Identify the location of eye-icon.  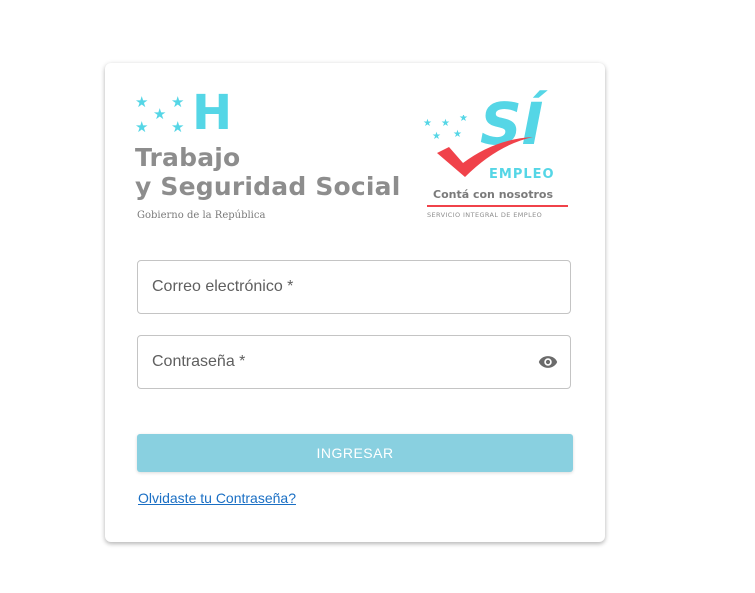
(548, 362).